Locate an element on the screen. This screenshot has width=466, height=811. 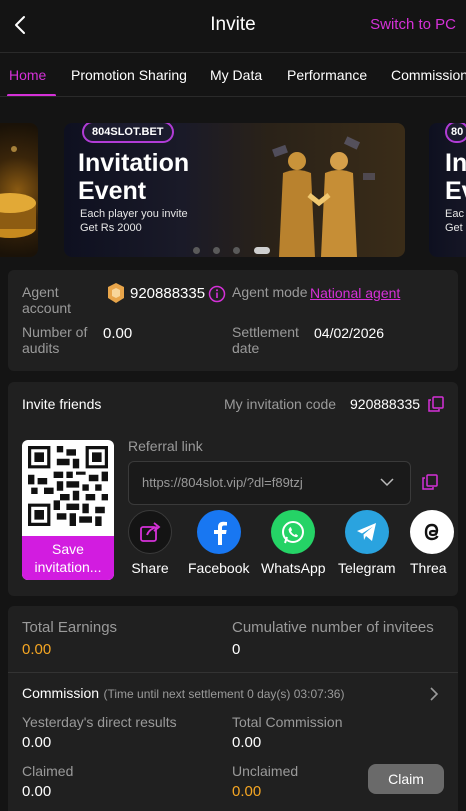
whatsapp-label: WhatsApp is located at coordinates (293, 568).